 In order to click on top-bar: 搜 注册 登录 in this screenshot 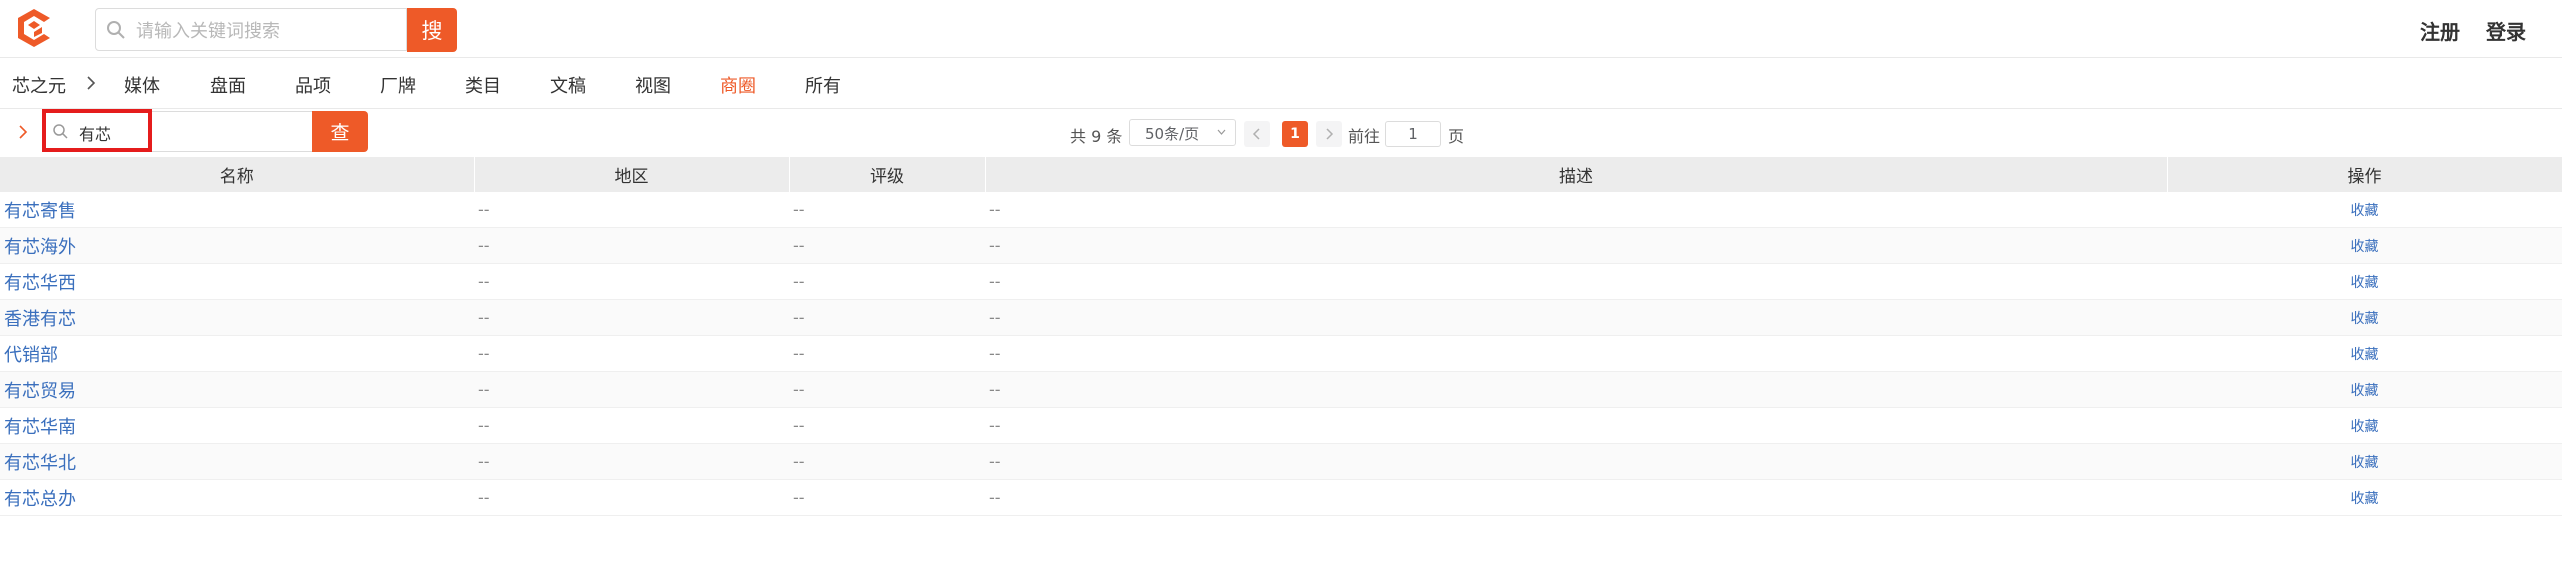, I will do `click(1281, 29)`.